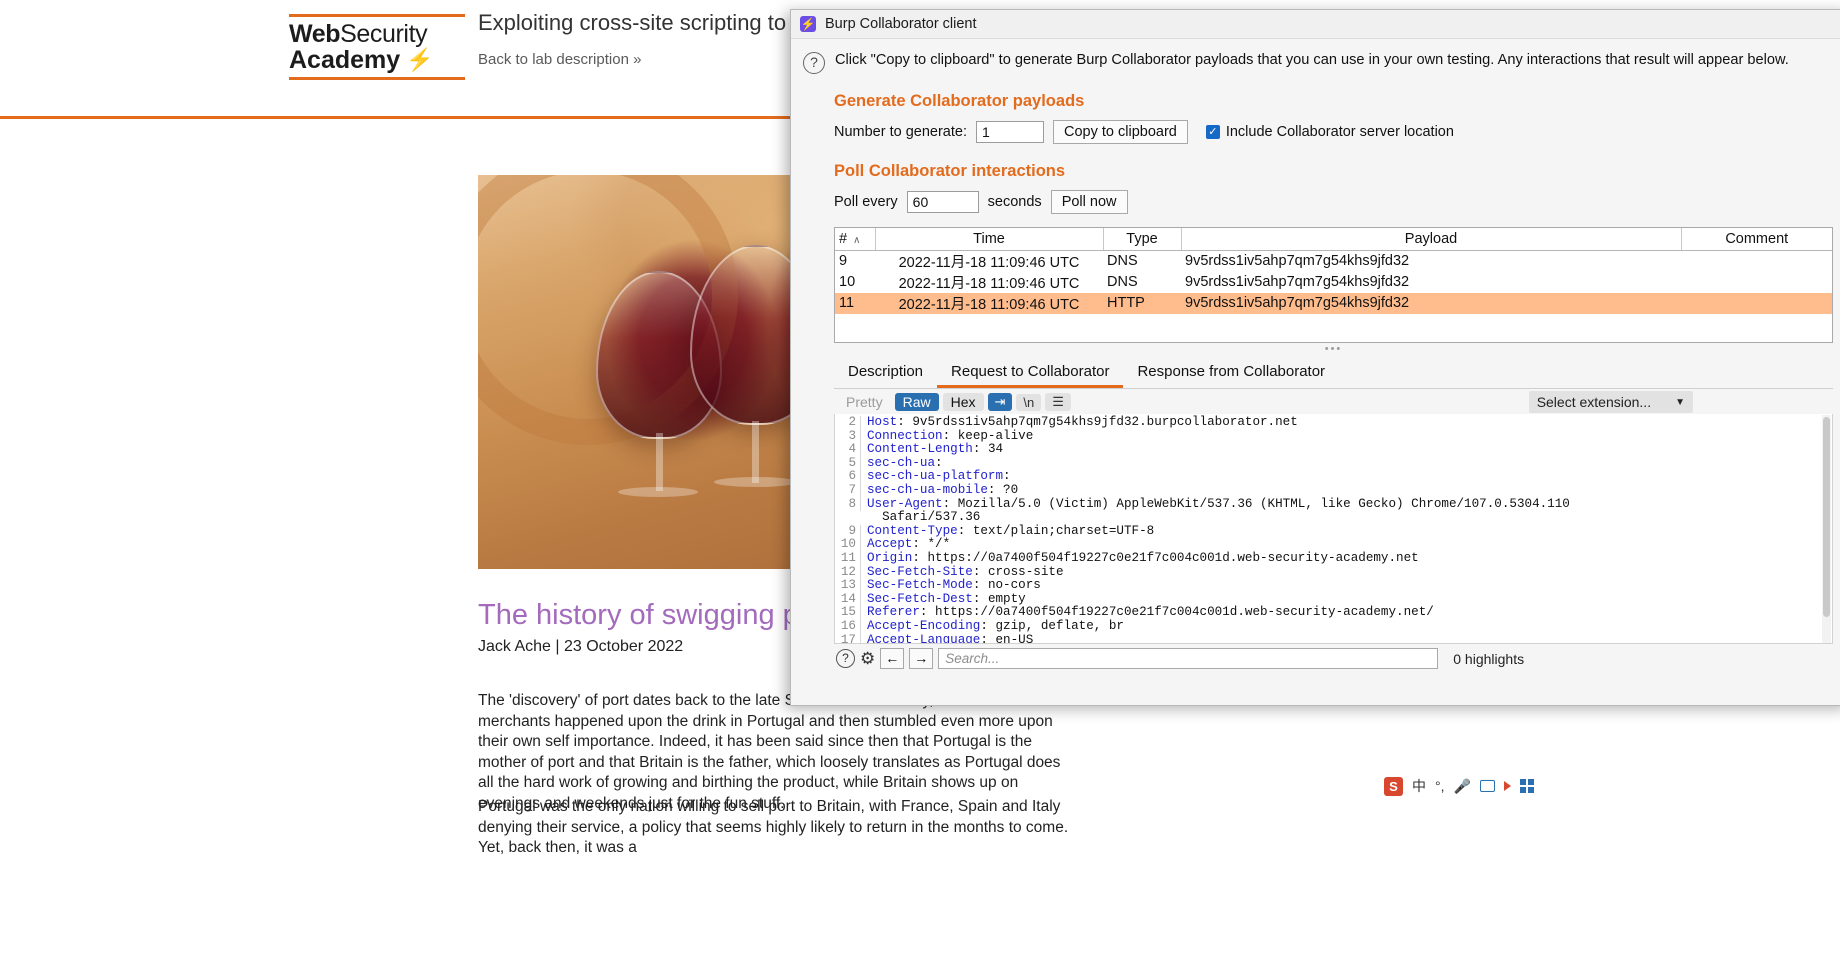 The height and width of the screenshot is (977, 1840). I want to click on include-server-location-label: Include Collaborator server location, so click(1339, 132).